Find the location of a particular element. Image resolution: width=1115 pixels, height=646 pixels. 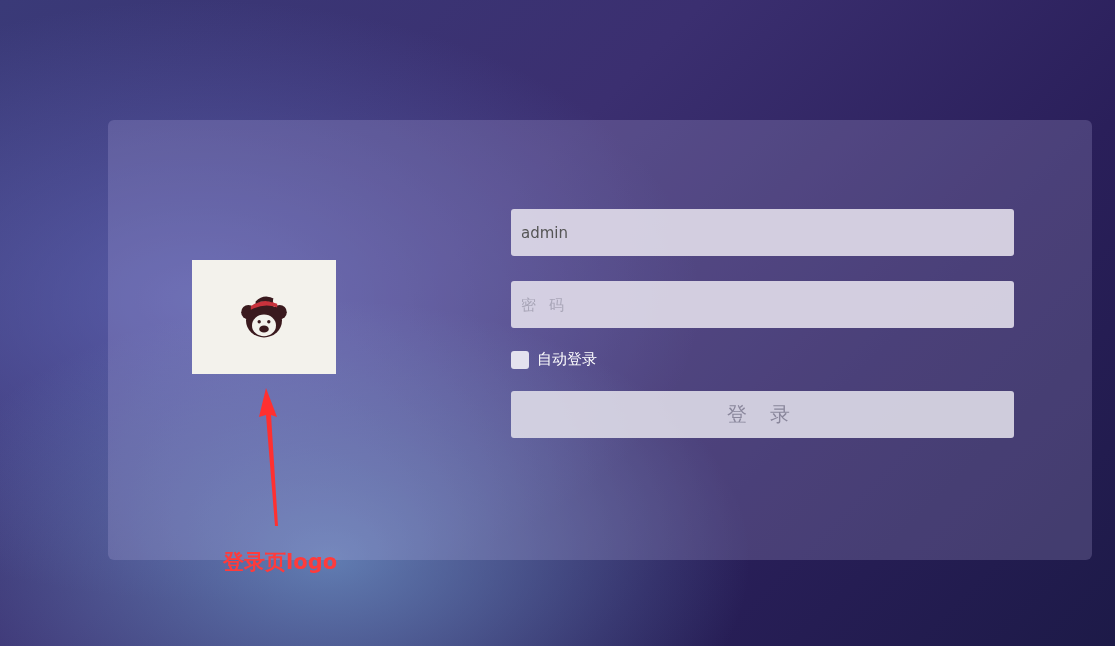

username-field: admin is located at coordinates (762, 232).